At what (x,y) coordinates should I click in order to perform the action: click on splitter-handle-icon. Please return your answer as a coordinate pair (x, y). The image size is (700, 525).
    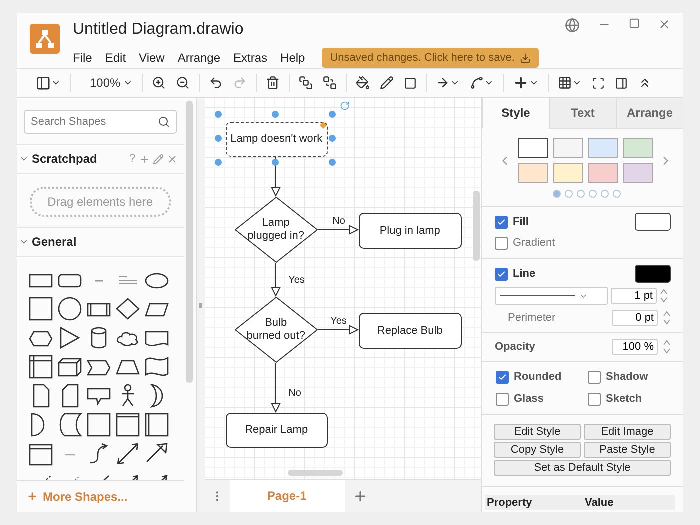
    Looking at the image, I should click on (200, 305).